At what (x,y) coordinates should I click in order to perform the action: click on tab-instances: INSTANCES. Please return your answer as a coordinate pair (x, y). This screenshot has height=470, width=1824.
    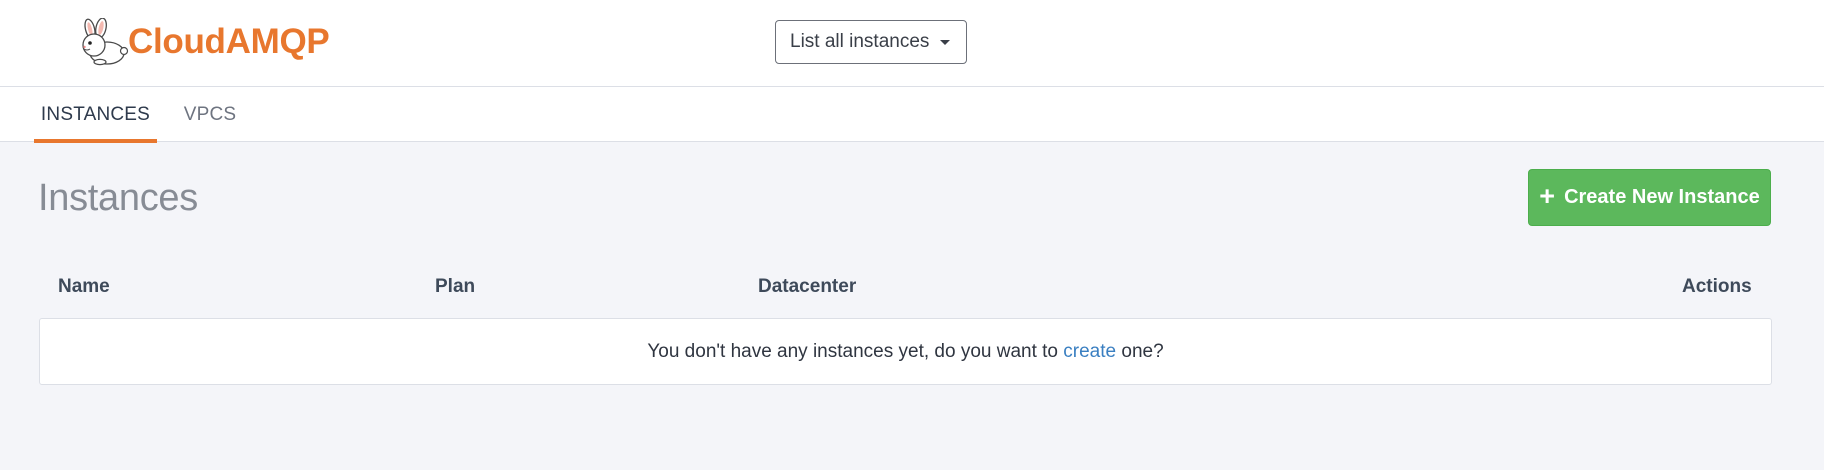
    Looking at the image, I should click on (95, 115).